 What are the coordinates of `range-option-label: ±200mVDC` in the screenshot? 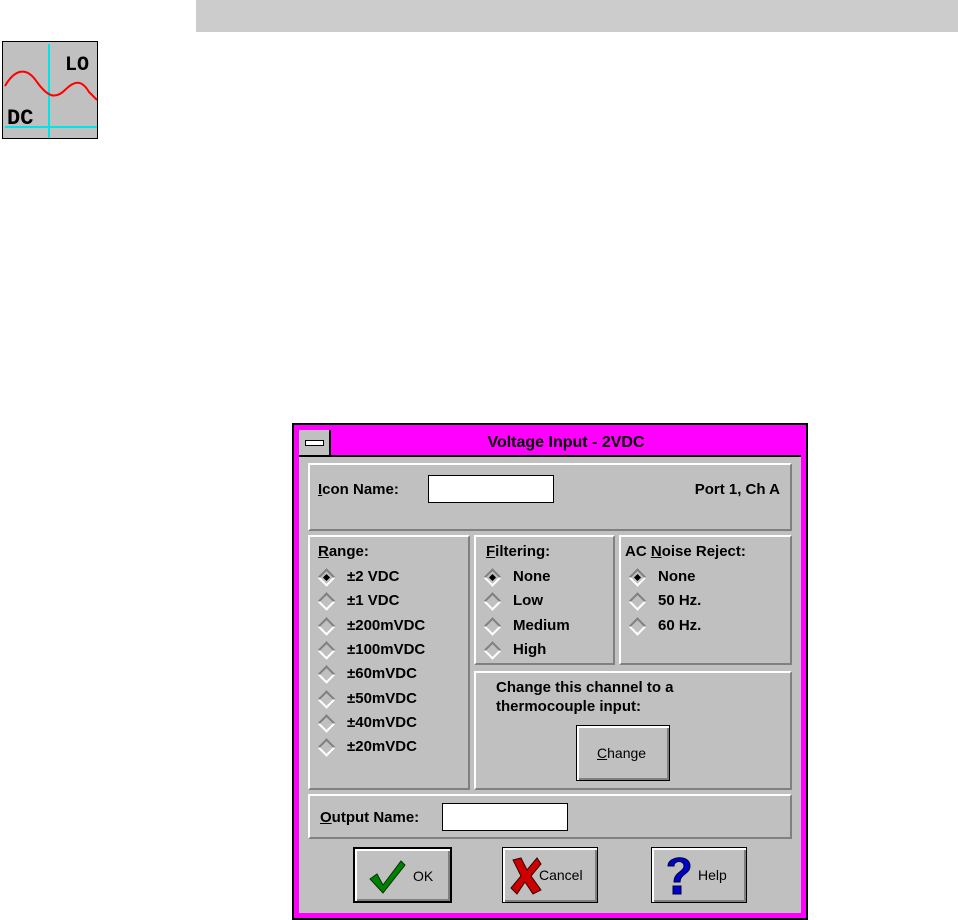 It's located at (386, 625).